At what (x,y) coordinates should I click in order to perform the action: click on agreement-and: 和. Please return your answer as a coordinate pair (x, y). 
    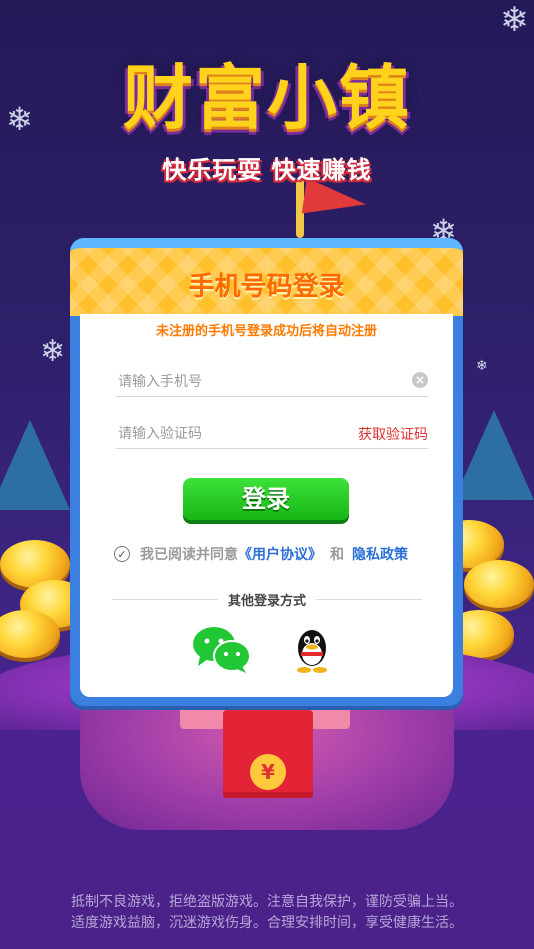
    Looking at the image, I should click on (337, 555).